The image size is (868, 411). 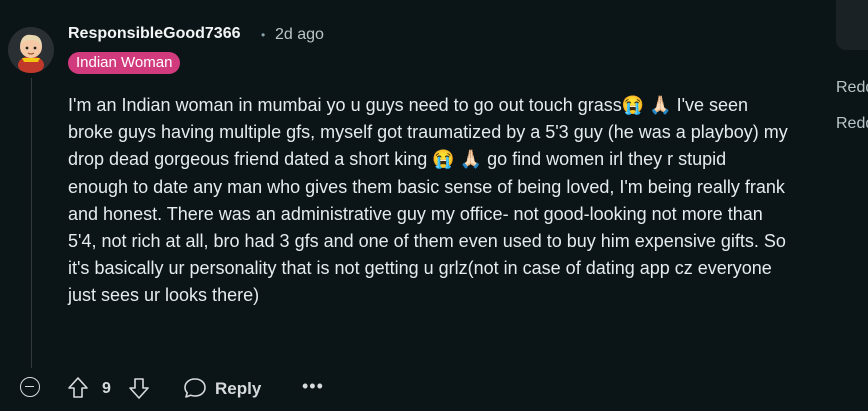 I want to click on sidebar-card, so click(x=852, y=25).